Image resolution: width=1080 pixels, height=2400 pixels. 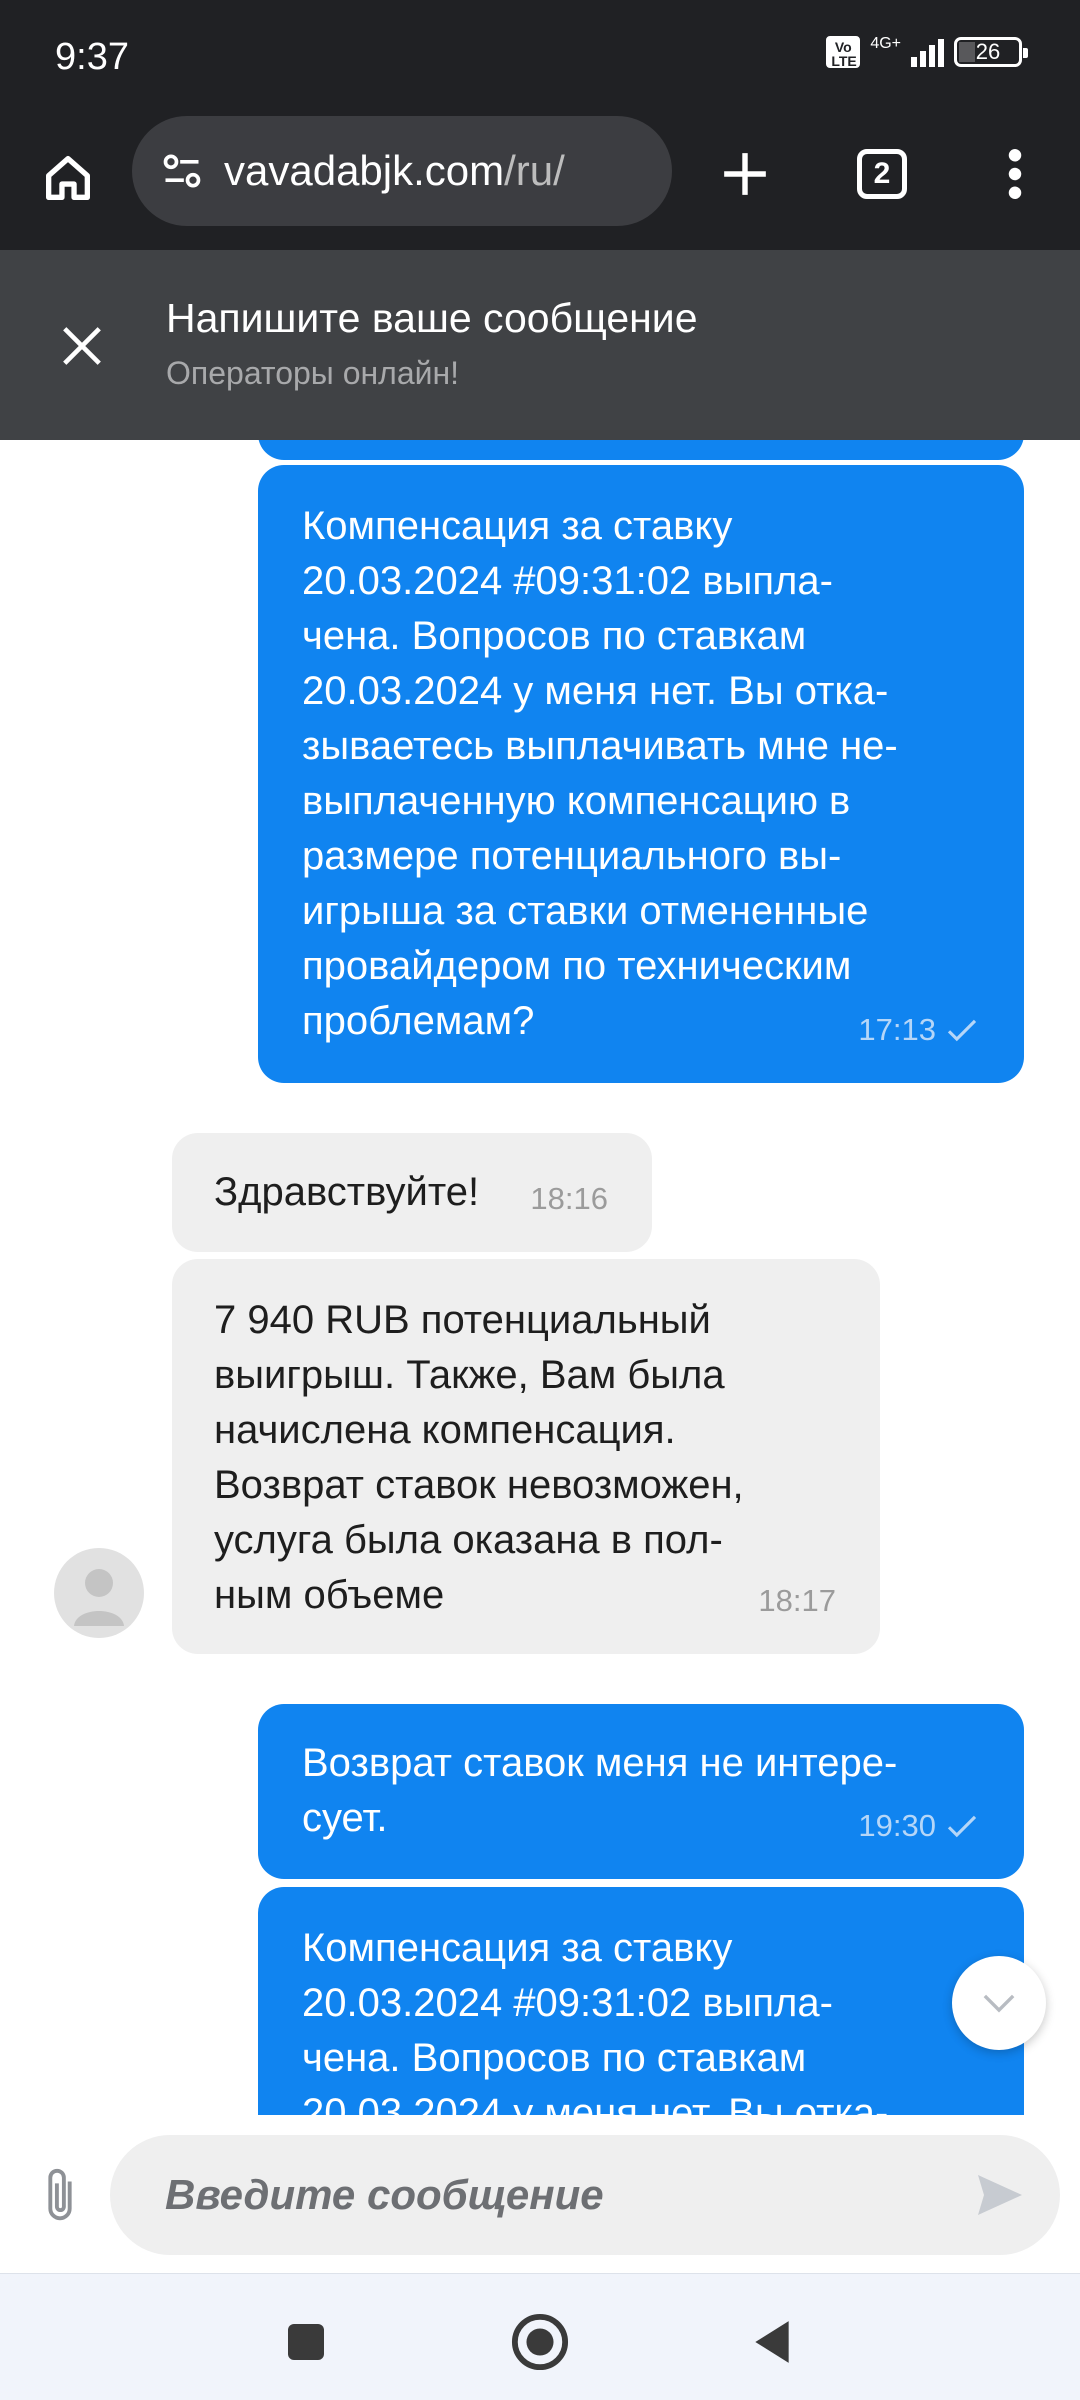 What do you see at coordinates (364, 170) in the screenshot?
I see `url-domain: vavadabjk.com` at bounding box center [364, 170].